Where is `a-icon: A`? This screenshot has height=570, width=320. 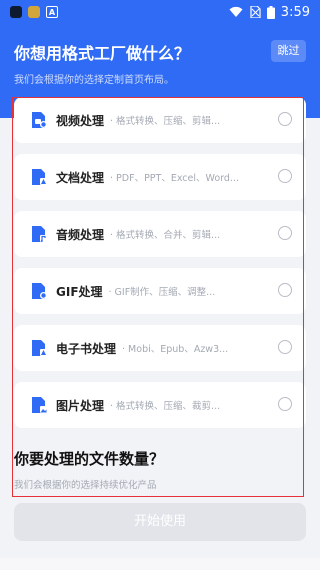
a-icon: A is located at coordinates (52, 12).